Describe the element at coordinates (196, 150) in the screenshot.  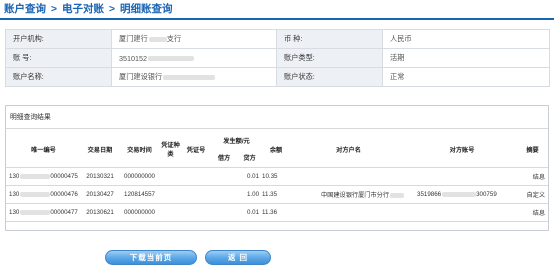
I see `column-header-voucher-no: 凭证号` at that location.